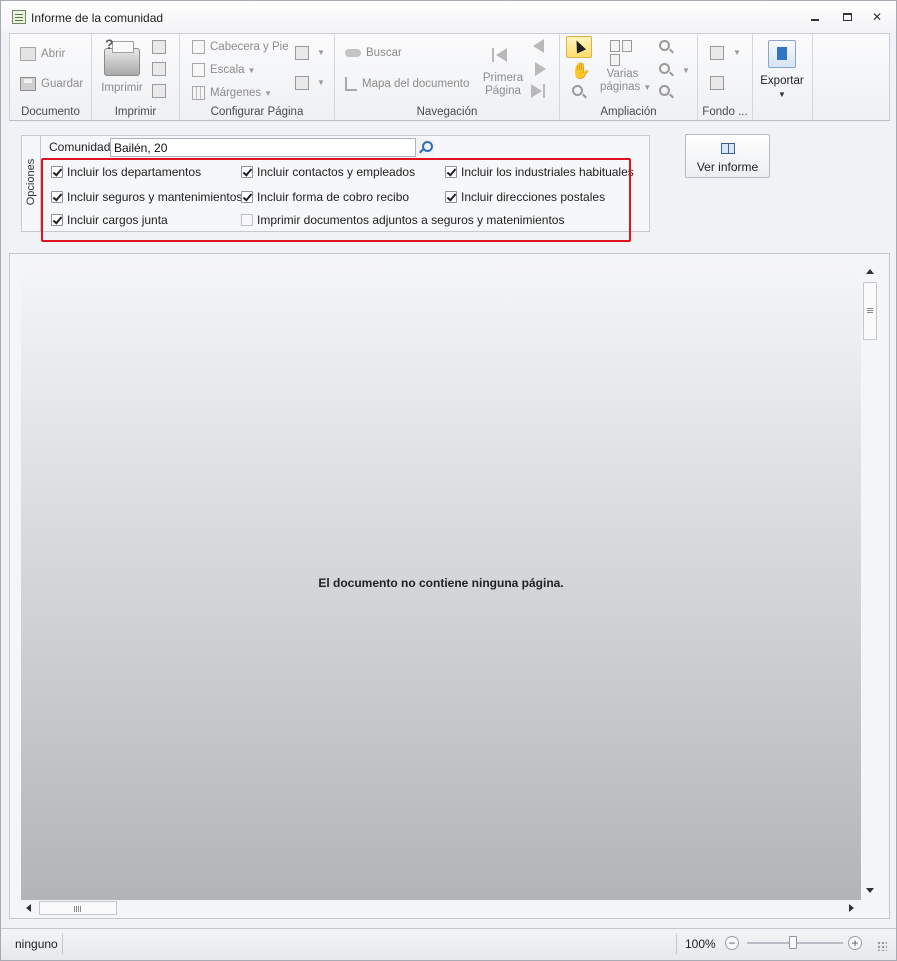 The height and width of the screenshot is (961, 897). I want to click on page-color-icon, so click(717, 53).